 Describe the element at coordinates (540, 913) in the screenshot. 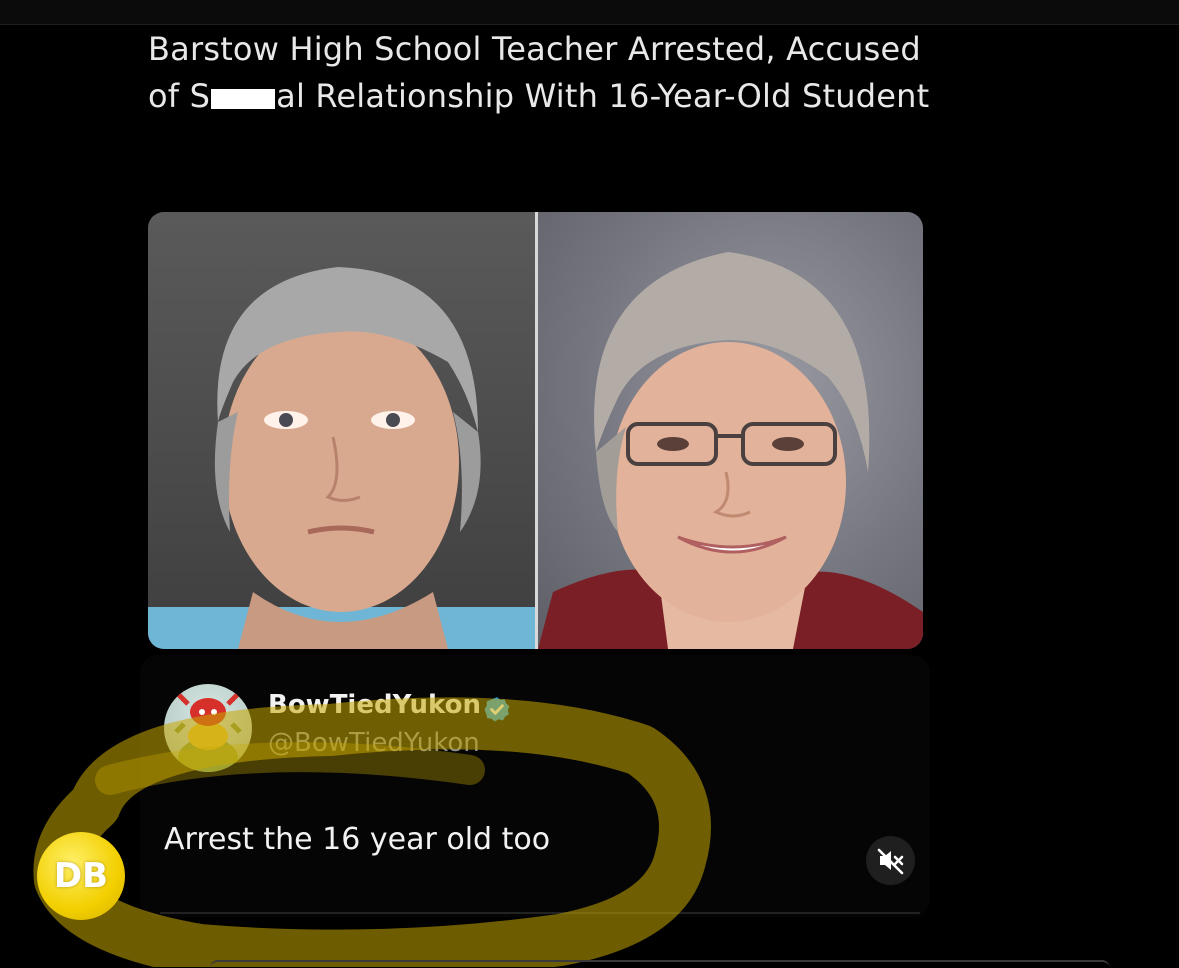

I see `reply-divider` at that location.